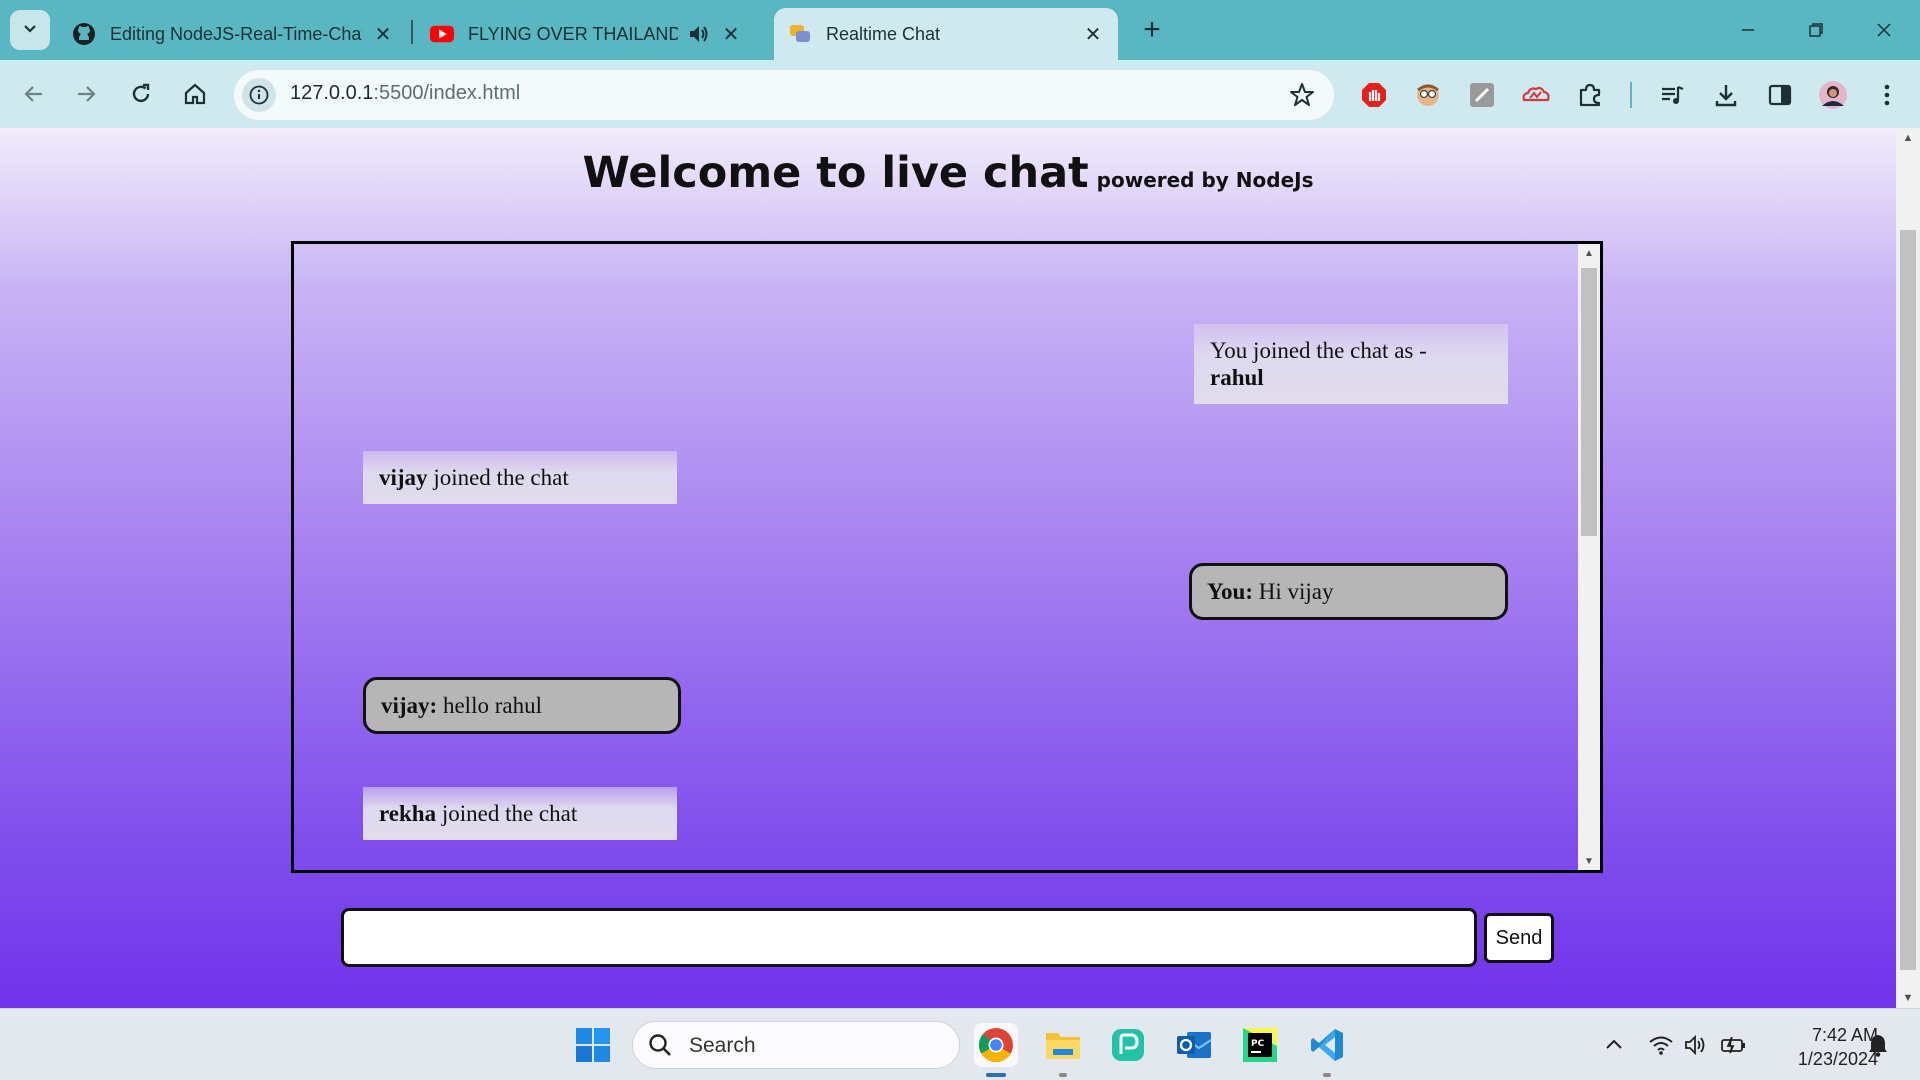 The height and width of the screenshot is (1080, 1920). I want to click on tab-youtube: FLYING OVER THAILAND - F ✕, so click(590, 34).